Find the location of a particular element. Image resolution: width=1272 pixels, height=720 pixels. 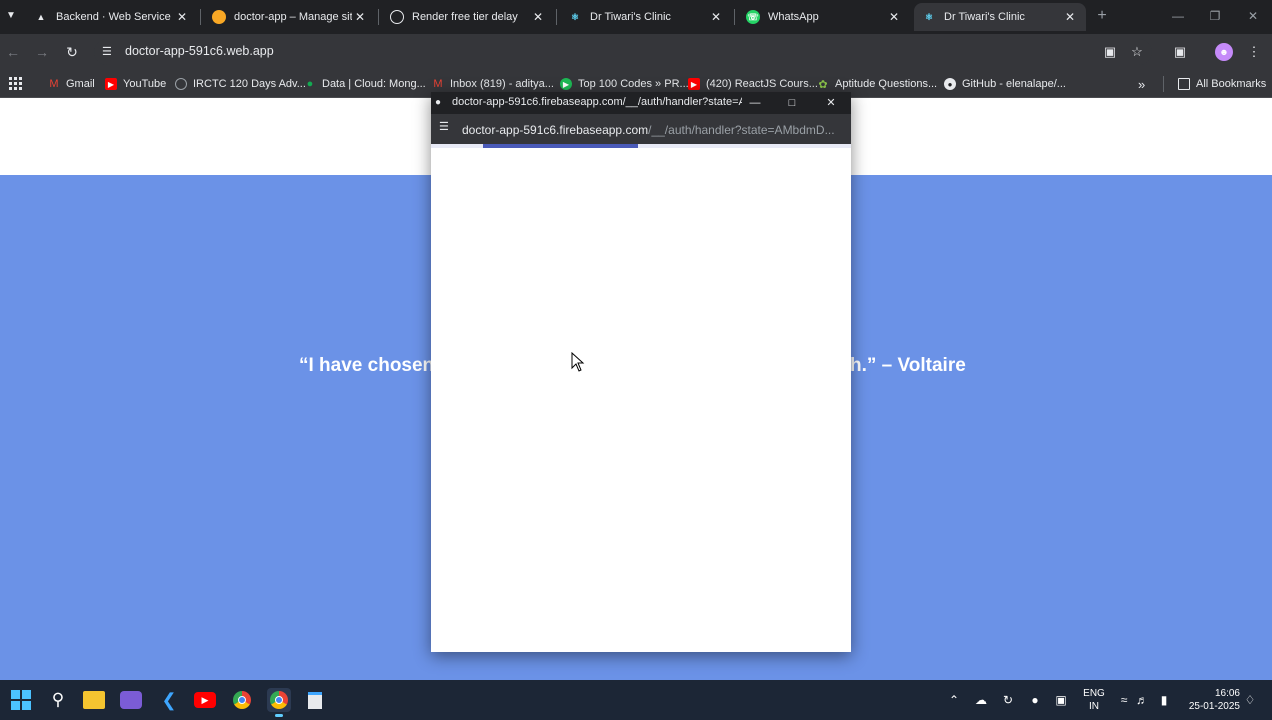

chrome-active-icon is located at coordinates (279, 702).